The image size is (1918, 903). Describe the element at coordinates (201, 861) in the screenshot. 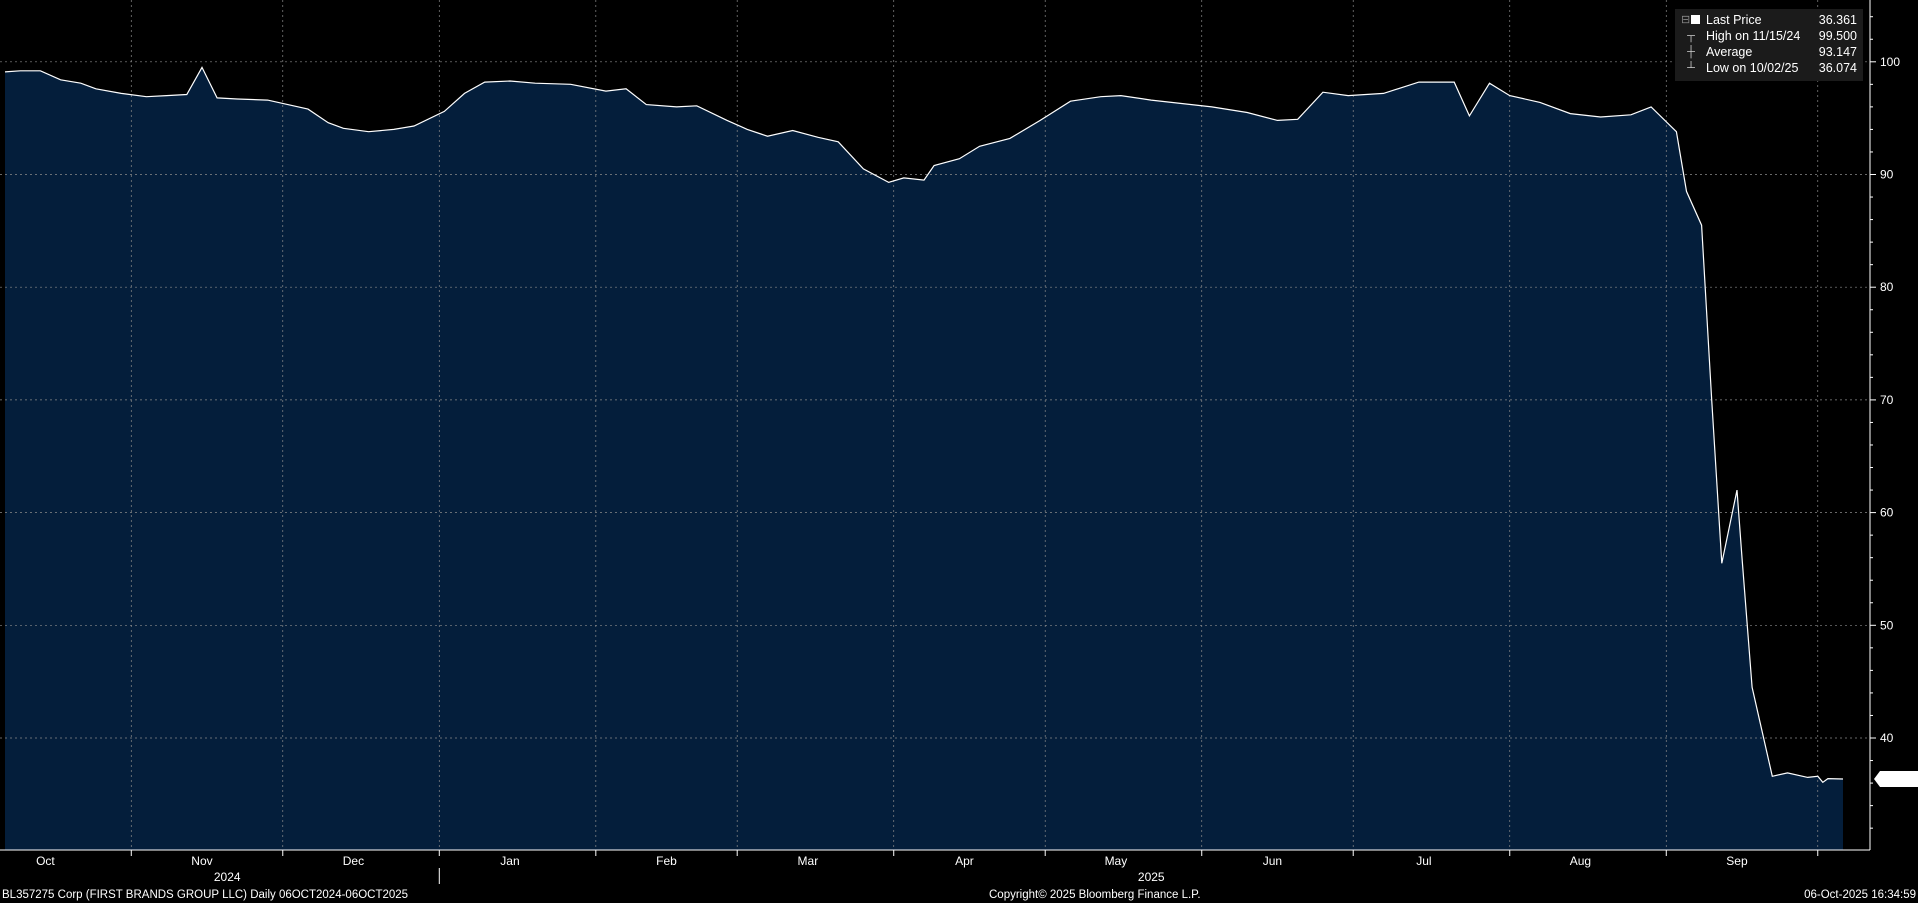

I see `x-tick-label: Nov` at that location.